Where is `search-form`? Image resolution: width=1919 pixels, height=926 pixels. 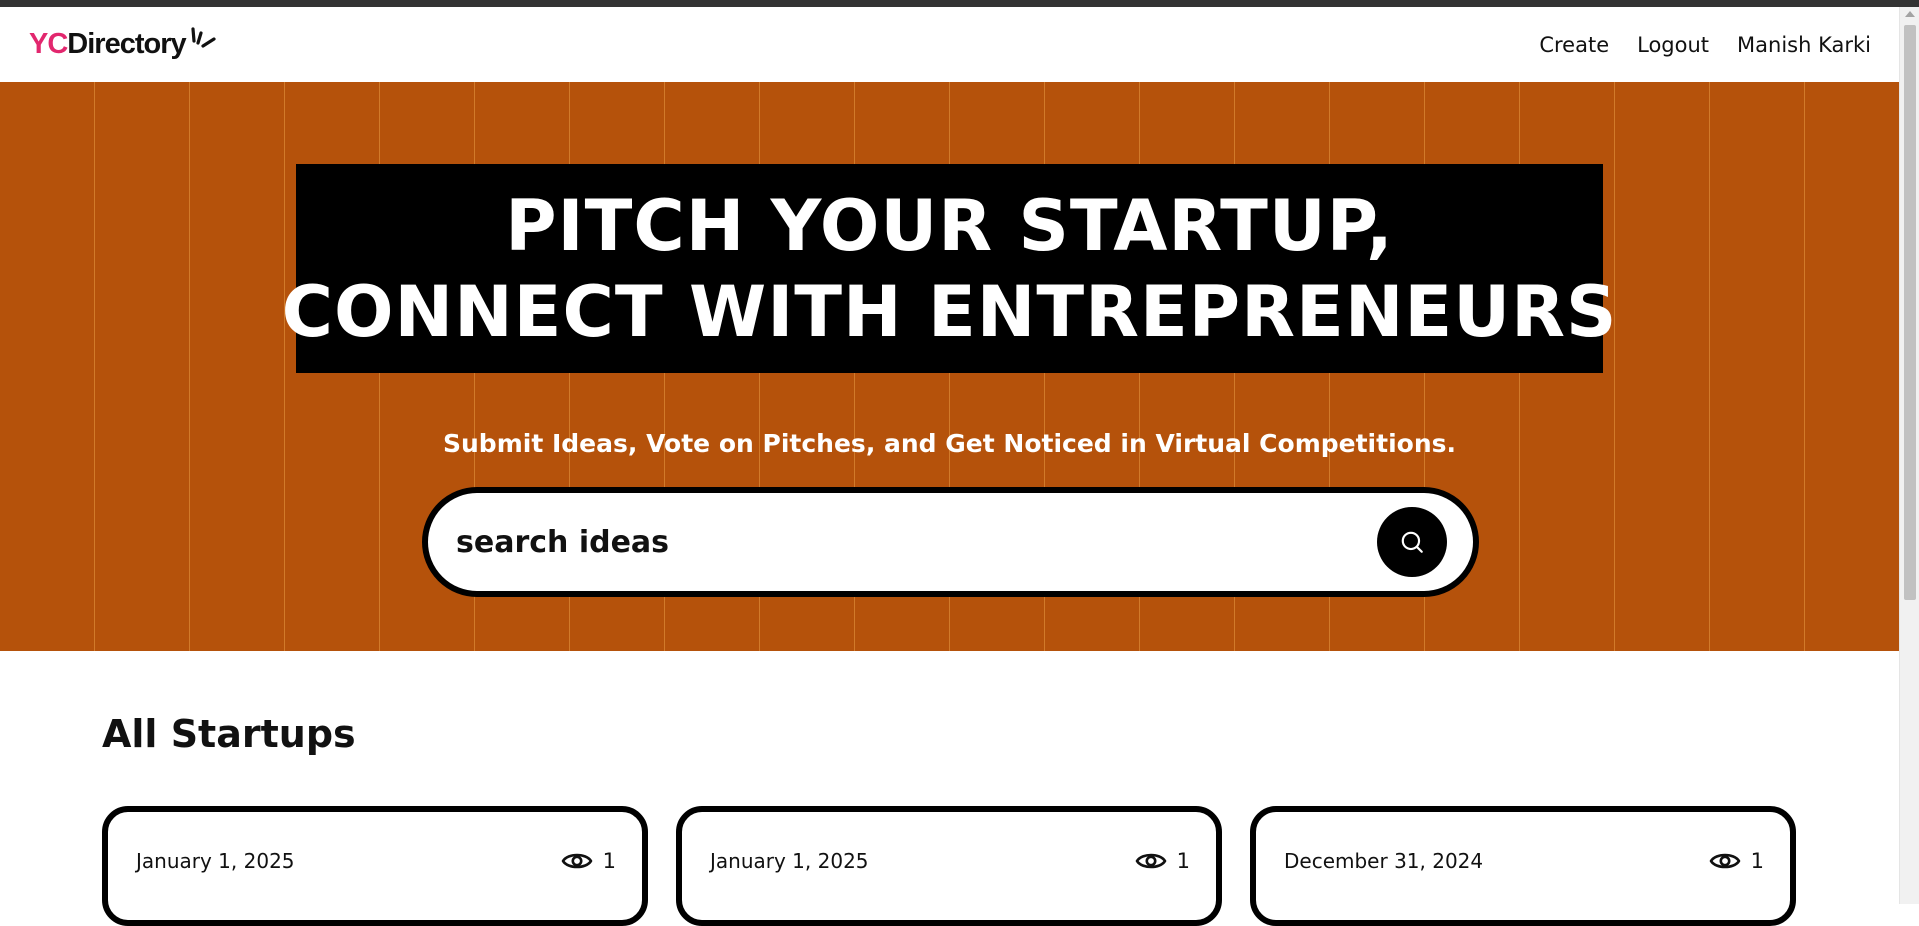 search-form is located at coordinates (950, 542).